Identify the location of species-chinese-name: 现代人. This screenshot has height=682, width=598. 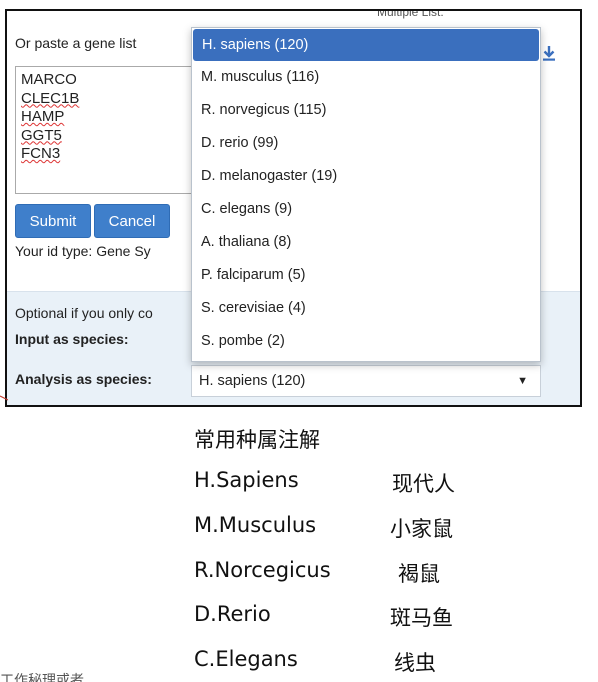
(423, 484).